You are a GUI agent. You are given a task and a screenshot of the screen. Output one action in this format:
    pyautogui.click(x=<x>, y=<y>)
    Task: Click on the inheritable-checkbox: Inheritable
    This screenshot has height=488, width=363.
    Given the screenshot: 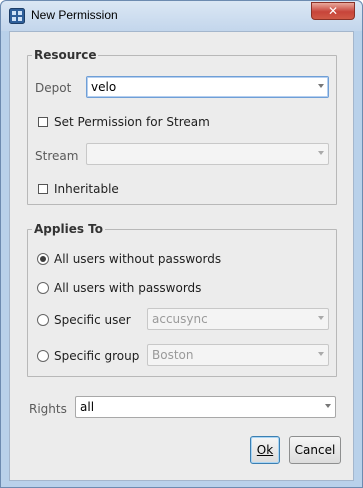 What is the action you would take?
    pyautogui.click(x=78, y=189)
    